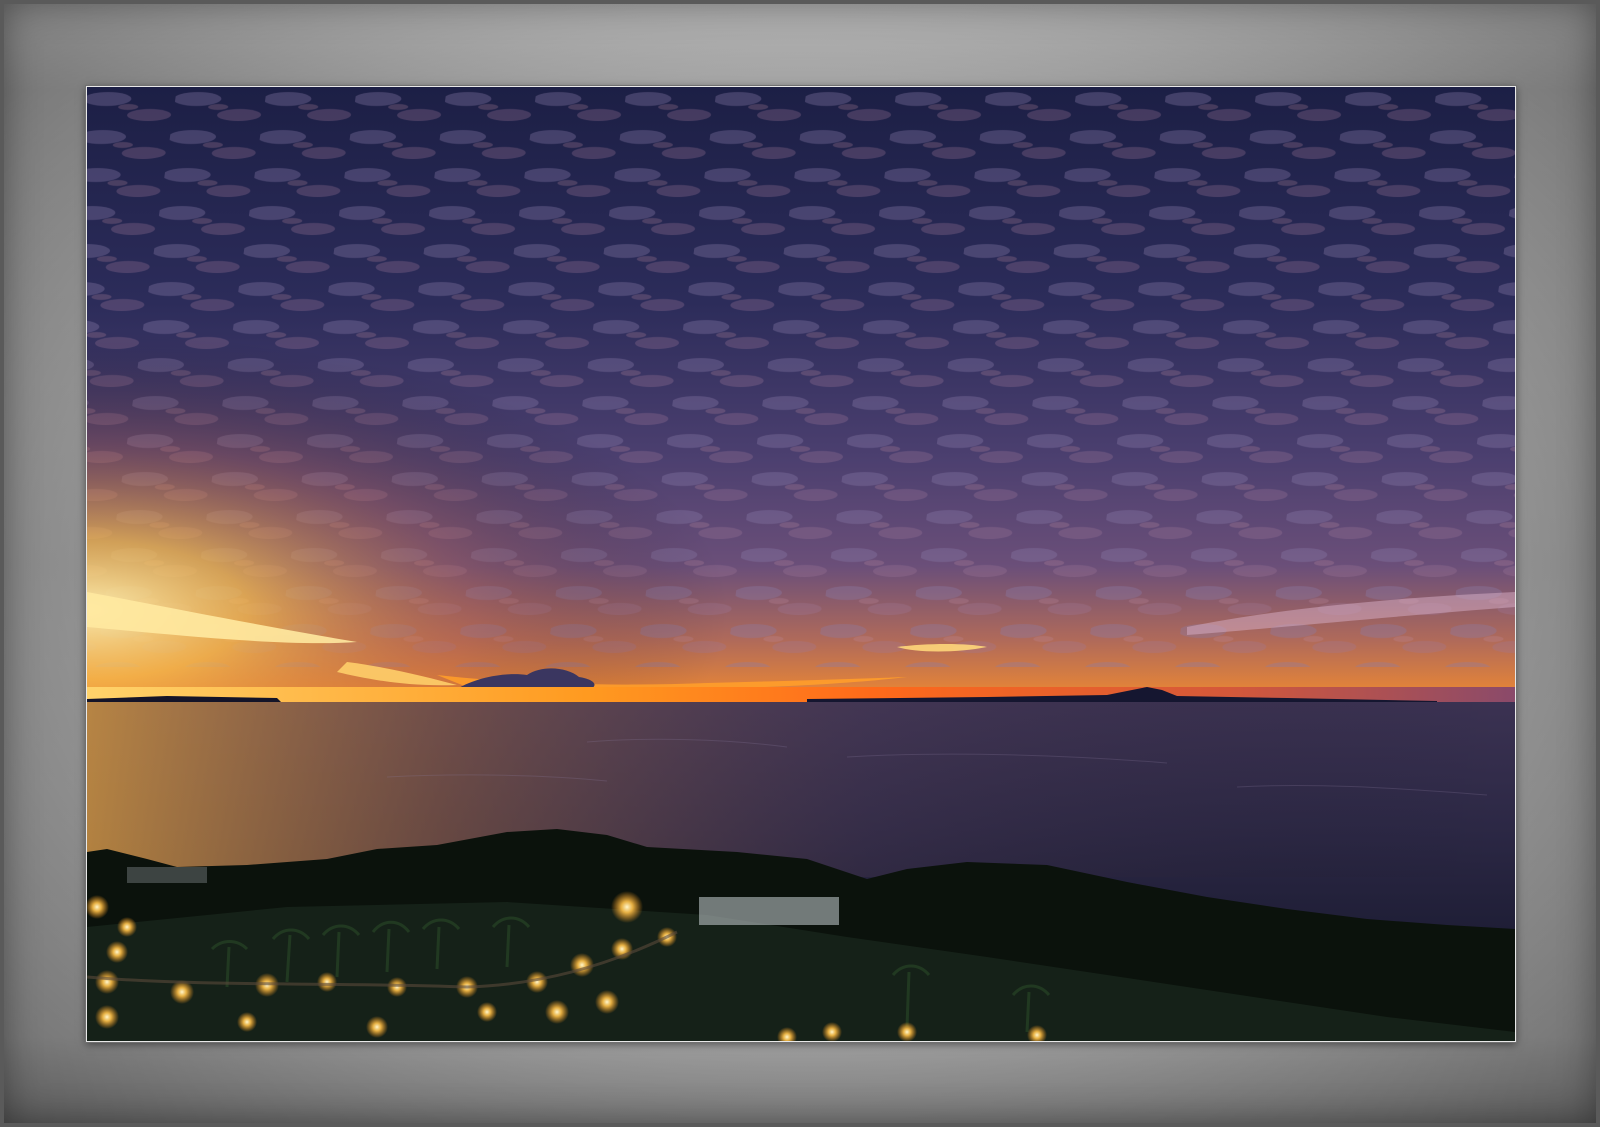 Image resolution: width=1600 pixels, height=1127 pixels. I want to click on building, so click(769, 911).